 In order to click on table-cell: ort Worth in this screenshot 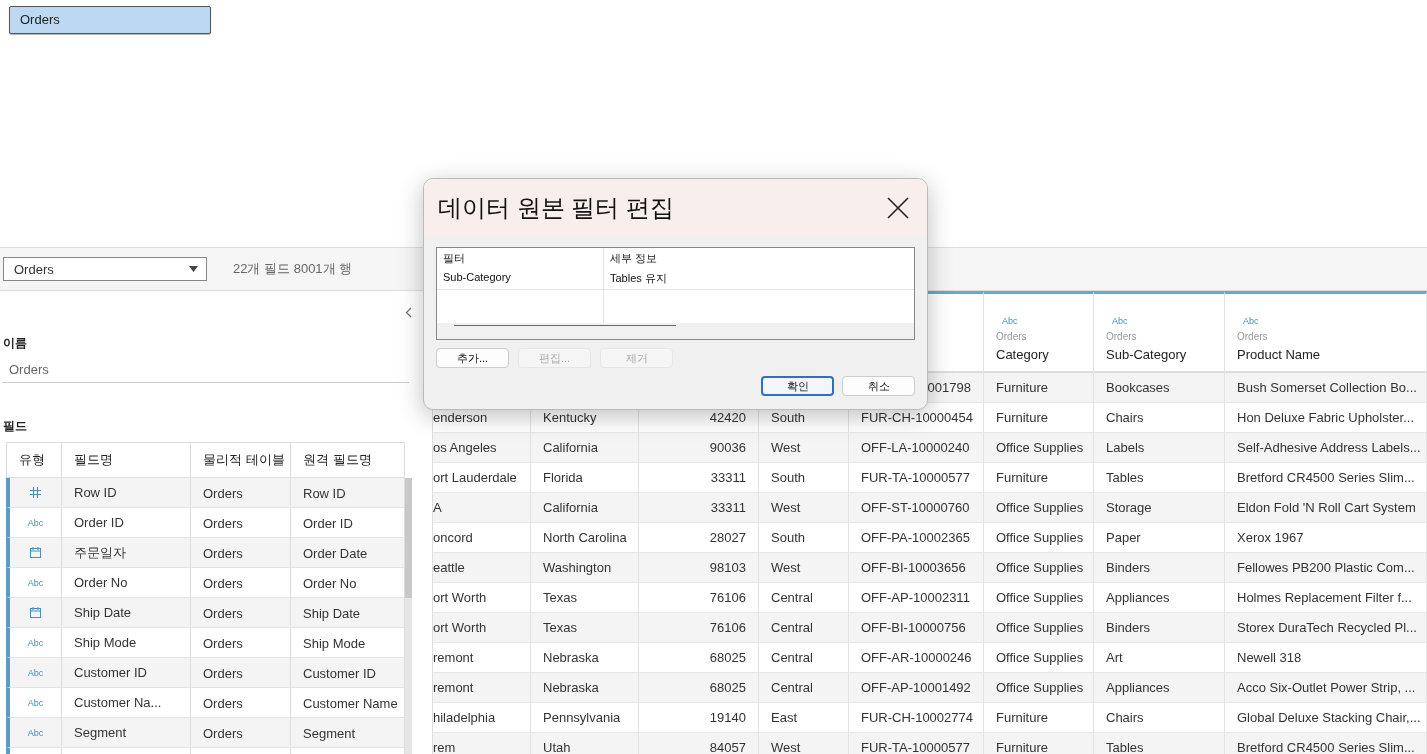, I will do `click(482, 628)`.